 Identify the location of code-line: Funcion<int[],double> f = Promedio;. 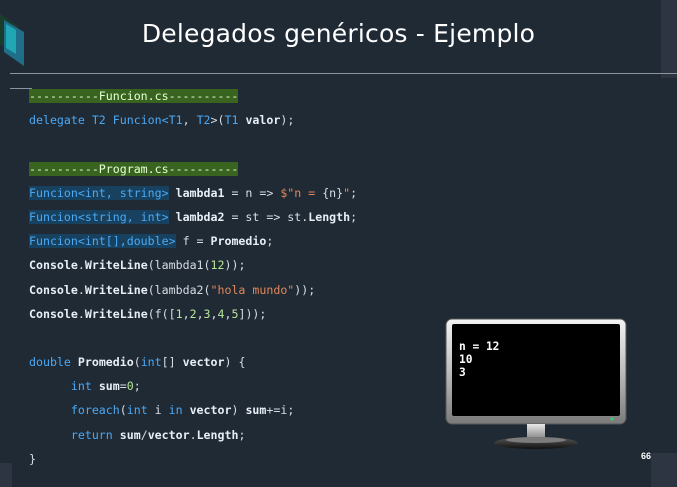
(239, 241).